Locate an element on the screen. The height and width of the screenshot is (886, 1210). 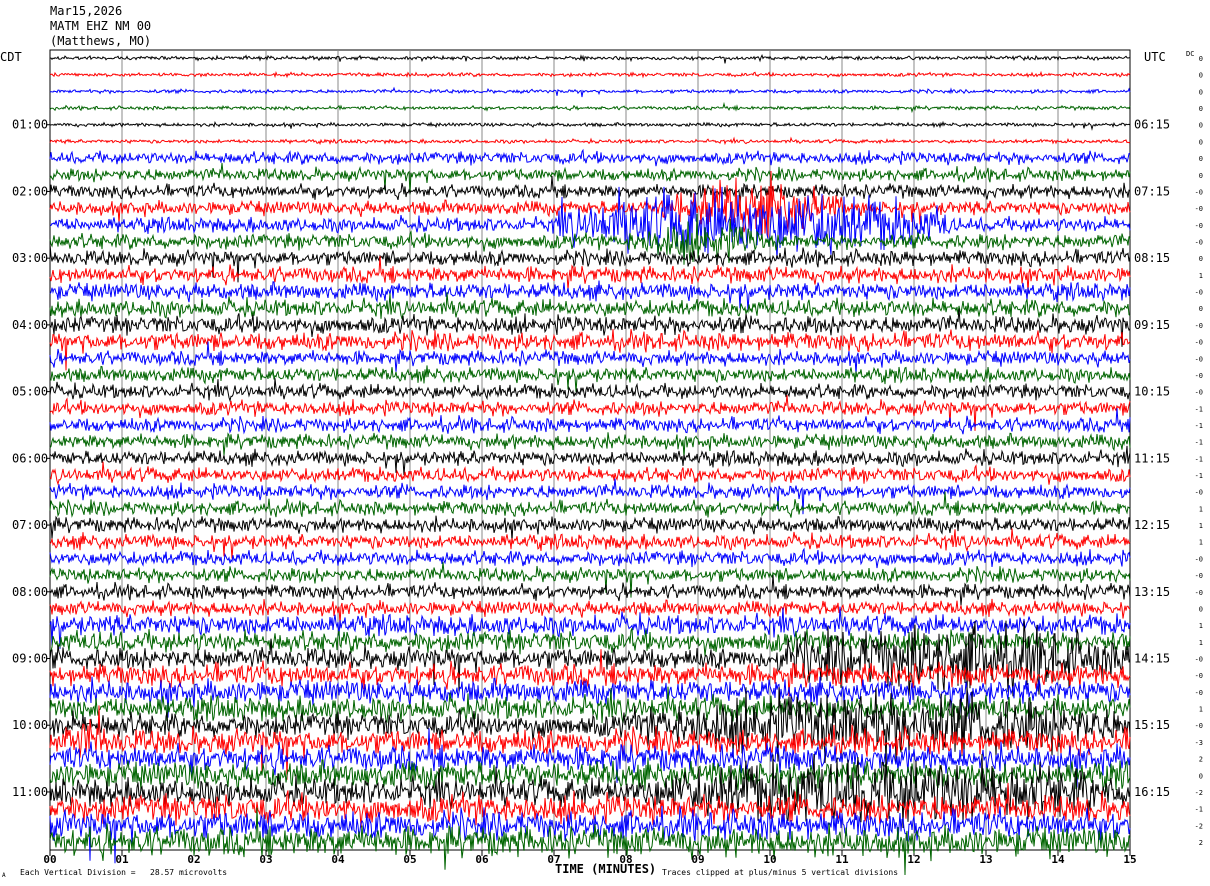
right-hour-label: 06:15 is located at coordinates (1152, 125).